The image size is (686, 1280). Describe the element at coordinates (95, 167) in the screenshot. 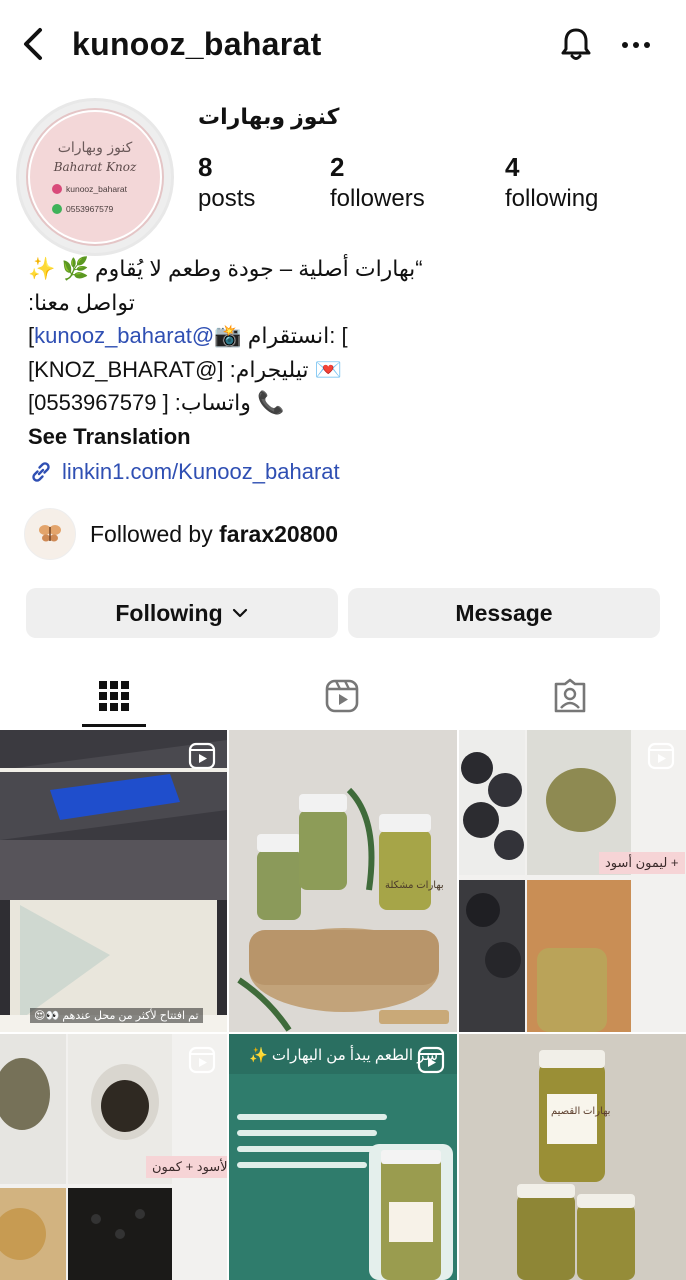

I see `avatar-subtitle: Baharat Knoz` at that location.